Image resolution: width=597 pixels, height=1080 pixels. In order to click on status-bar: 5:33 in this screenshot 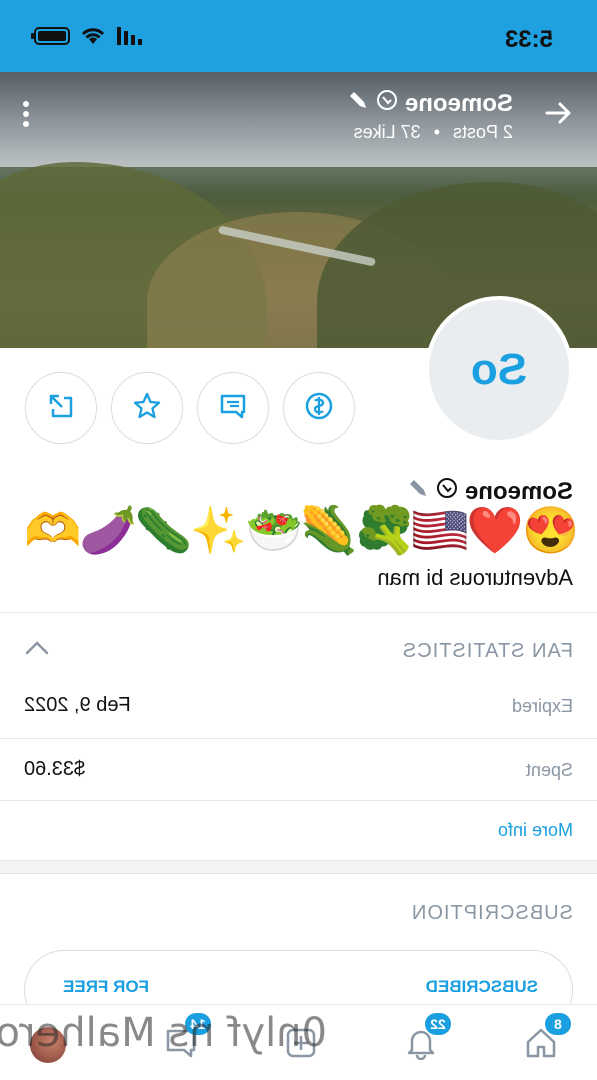, I will do `click(298, 36)`.